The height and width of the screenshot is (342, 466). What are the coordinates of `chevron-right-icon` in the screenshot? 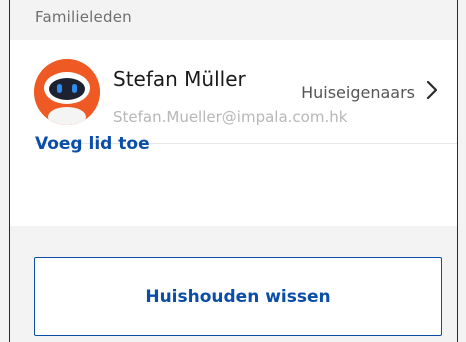 It's located at (432, 90).